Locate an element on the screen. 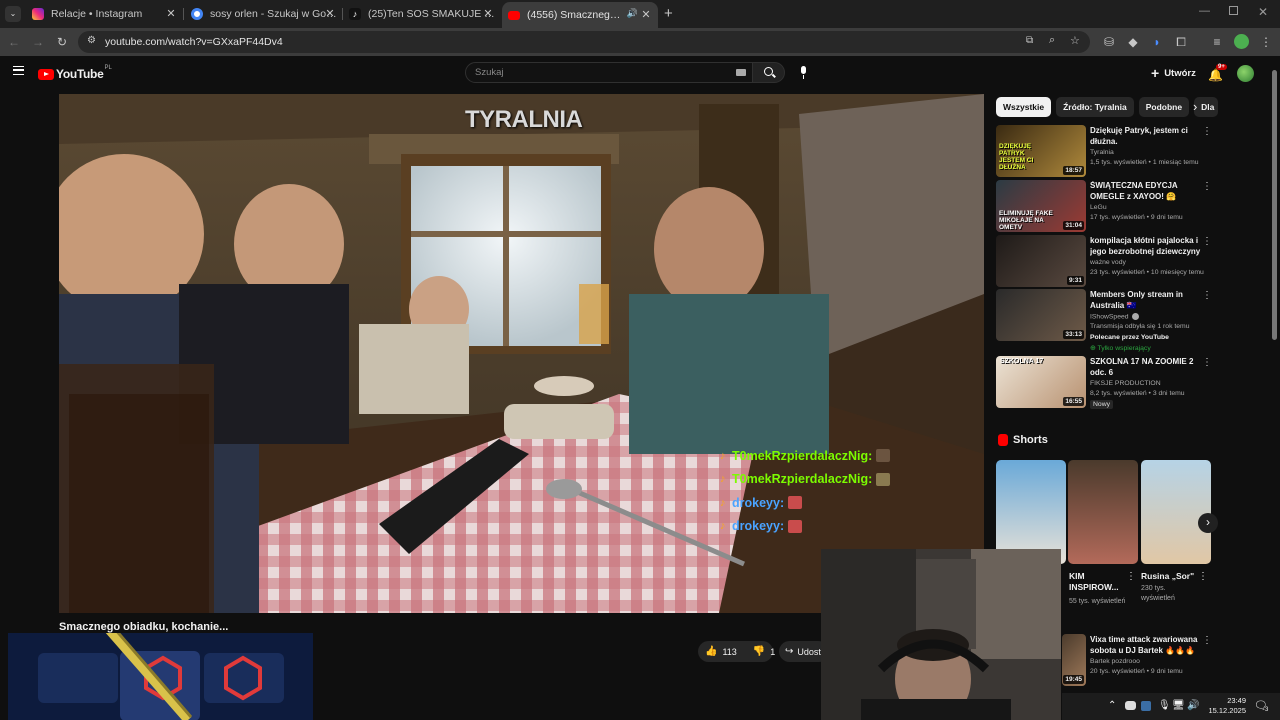 Image resolution: width=1280 pixels, height=720 pixels. reading-list-icon: ≡ is located at coordinates (1217, 42).